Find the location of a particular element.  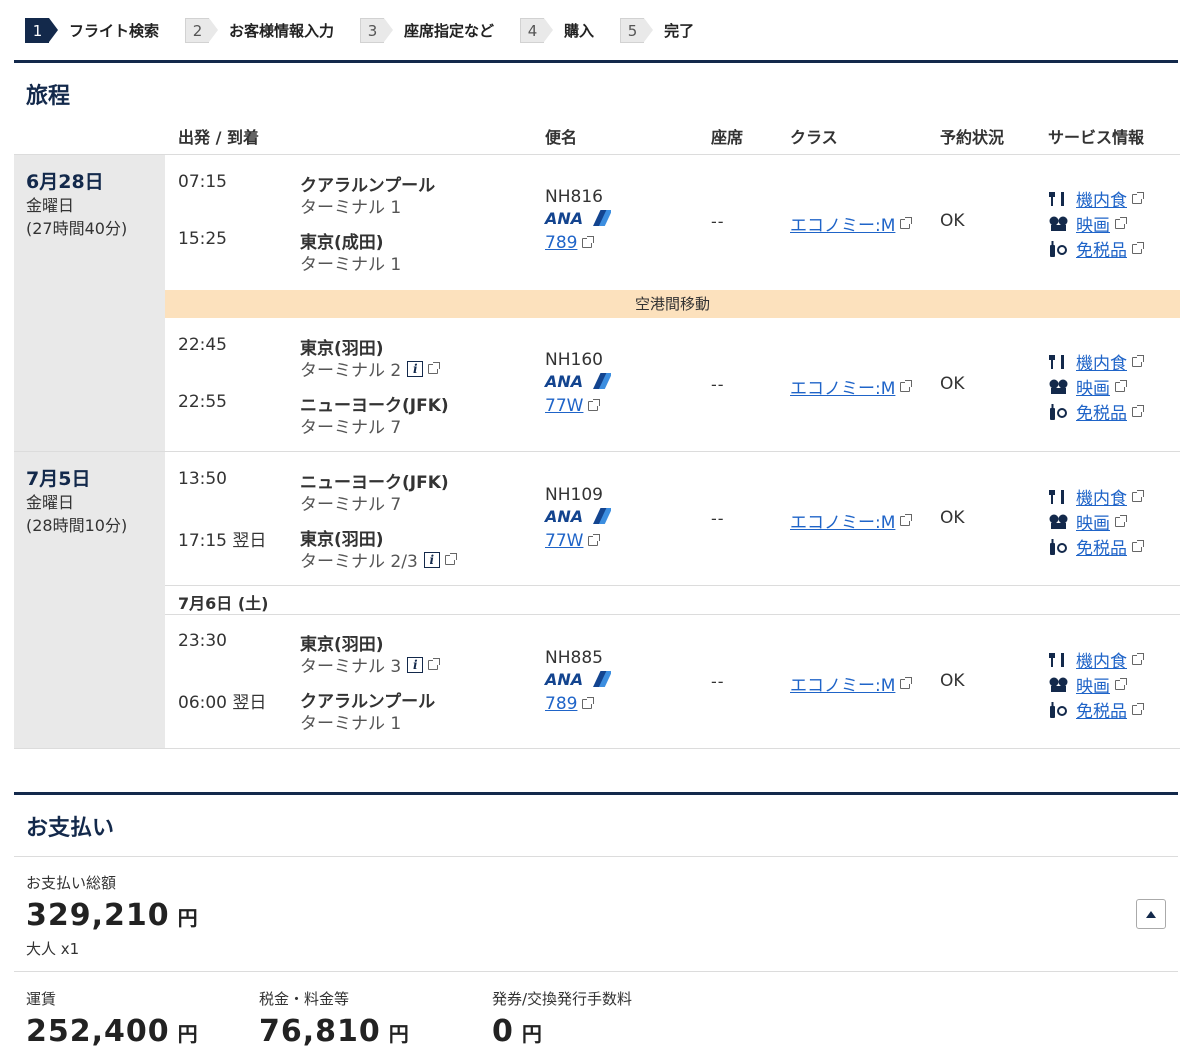

terminal-label: ターミナル 7 is located at coordinates (351, 505).